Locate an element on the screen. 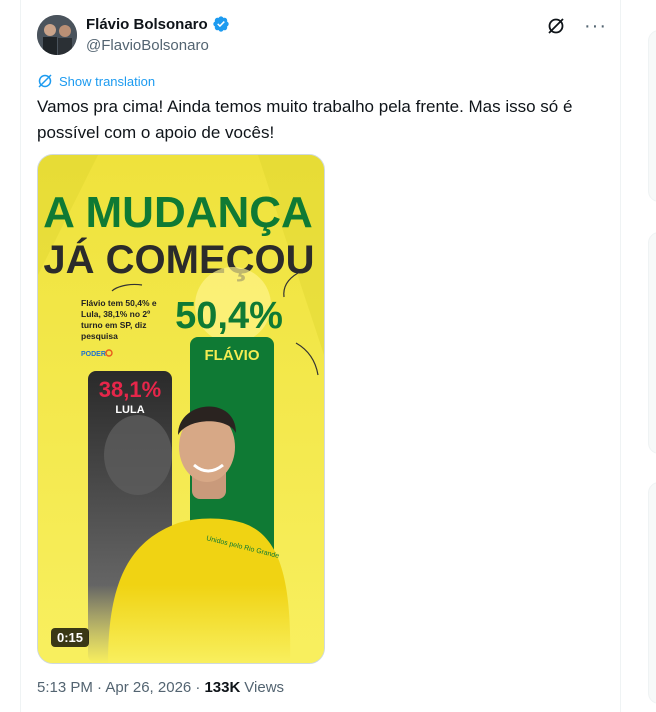  source-logo: PODER is located at coordinates (93, 354).